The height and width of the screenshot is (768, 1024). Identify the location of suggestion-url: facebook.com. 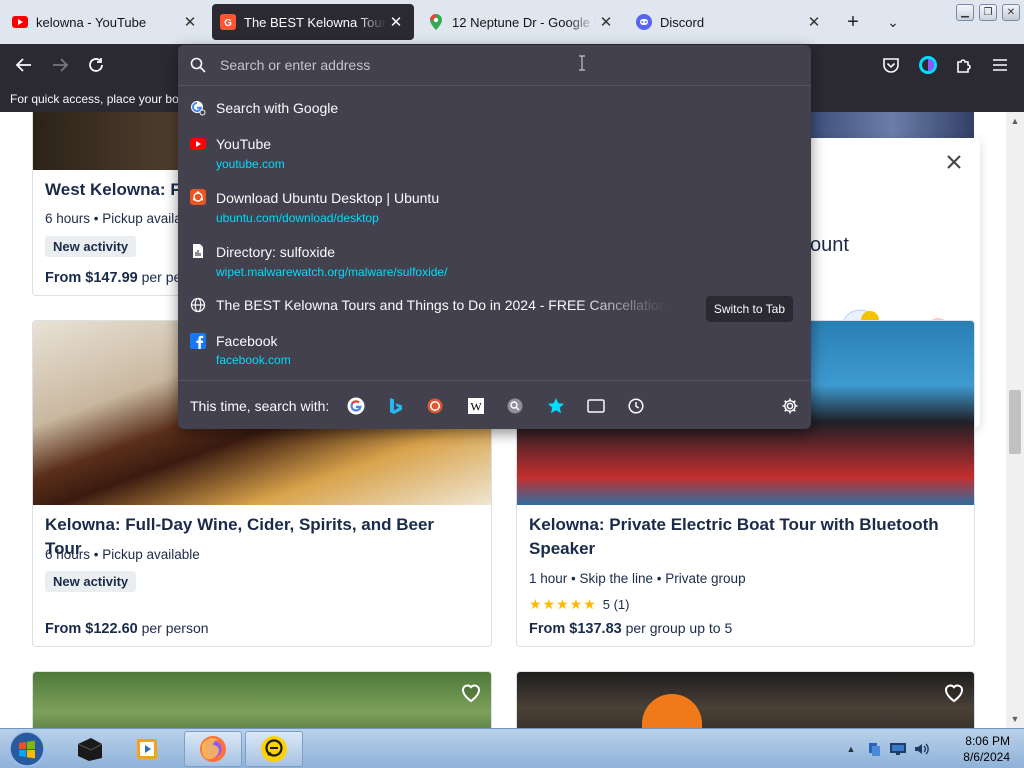
(253, 360).